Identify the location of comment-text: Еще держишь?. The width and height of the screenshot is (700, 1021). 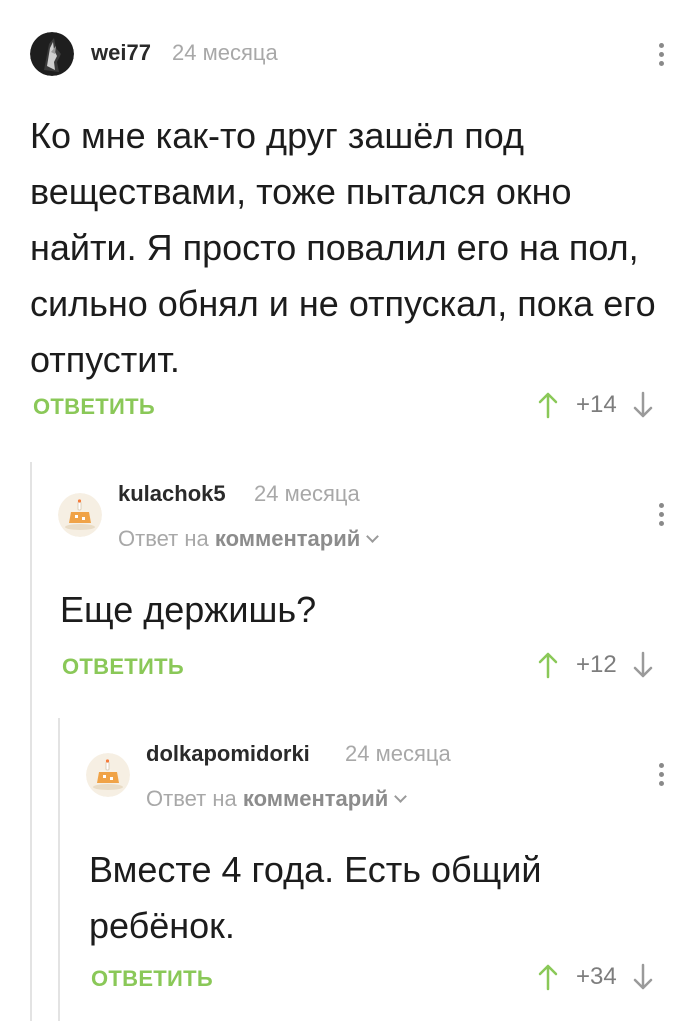
(188, 609).